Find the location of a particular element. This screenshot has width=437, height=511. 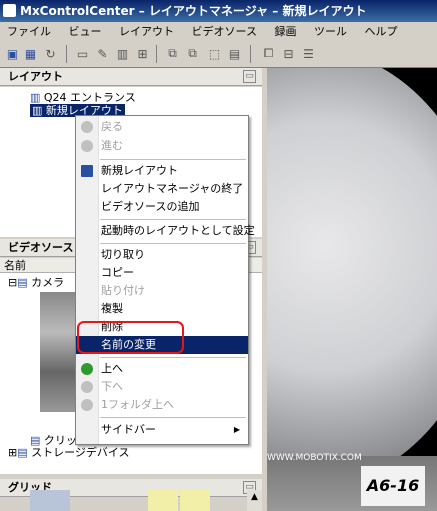

menu-item-exit-layout-manager: レイアウトマネージャの終了 is located at coordinates (162, 189).